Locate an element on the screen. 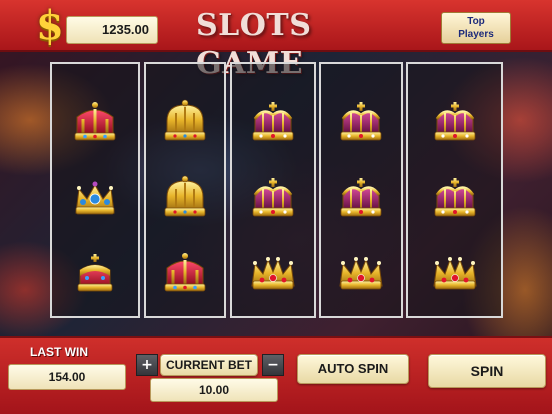 The height and width of the screenshot is (414, 552). current-bet-label: CURRENT BET is located at coordinates (209, 365).